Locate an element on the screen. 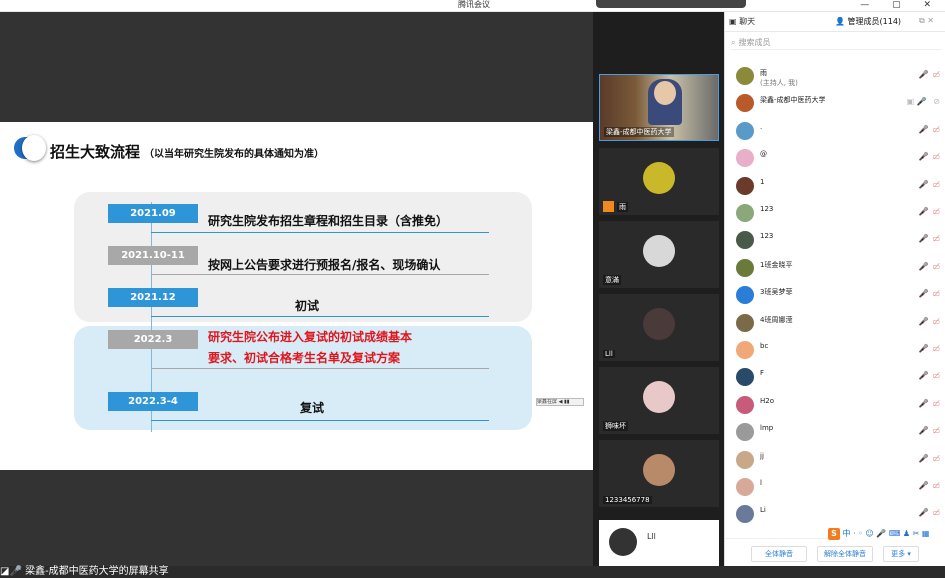 This screenshot has height=578, width=945. participant-row: l 🎤̸ ▭̸ is located at coordinates (835, 488).